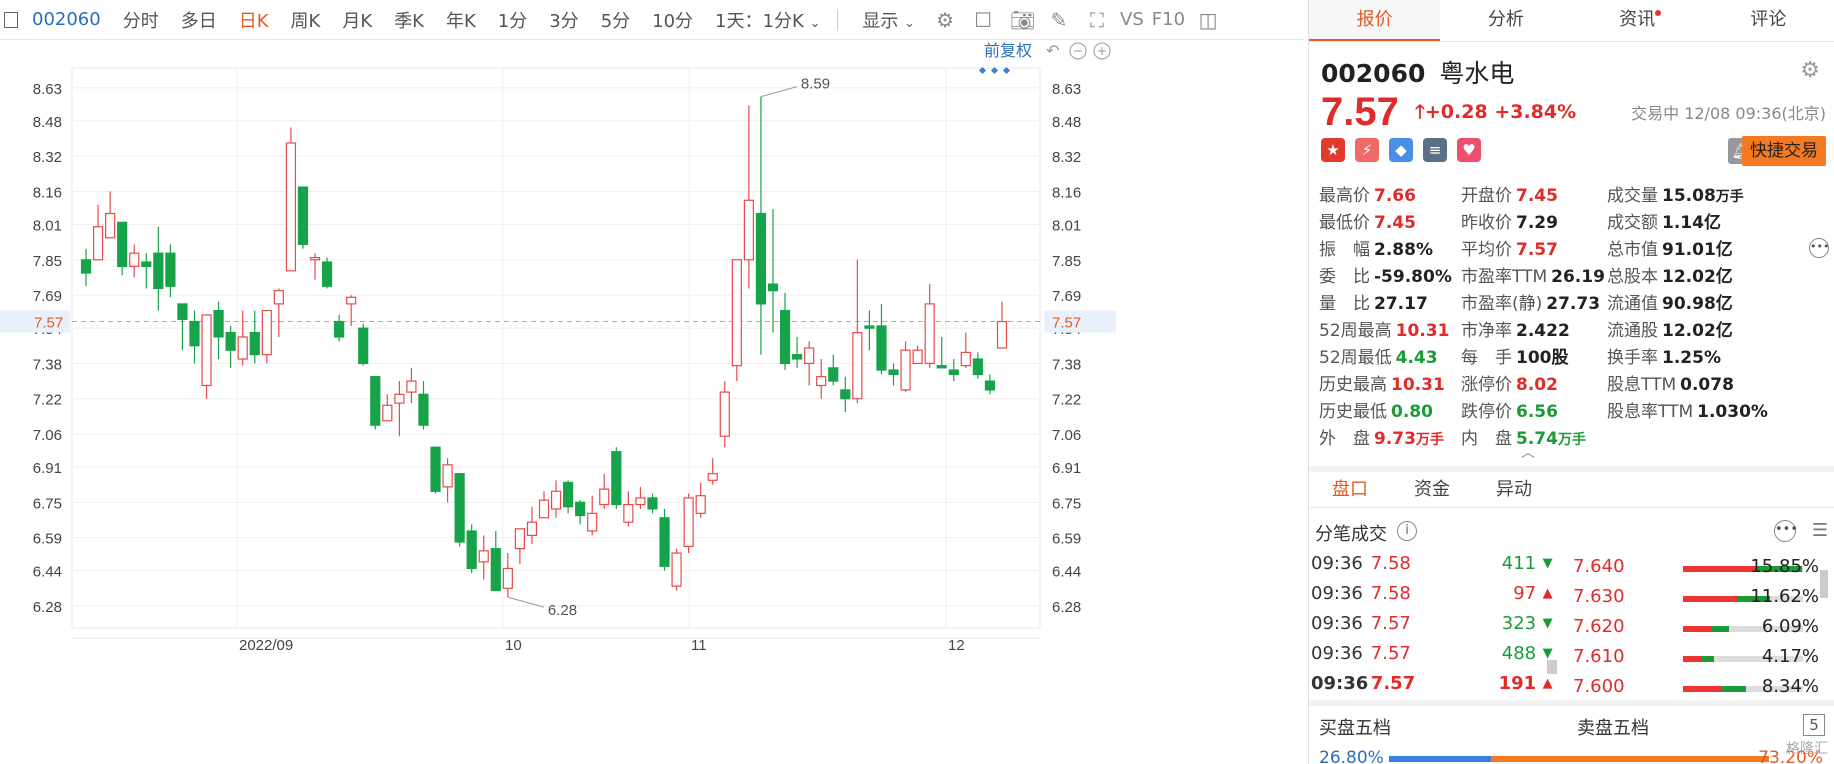 This screenshot has height=764, width=1834. Describe the element at coordinates (1022, 20) in the screenshot. I see `camera-icon: 📷︎` at that location.